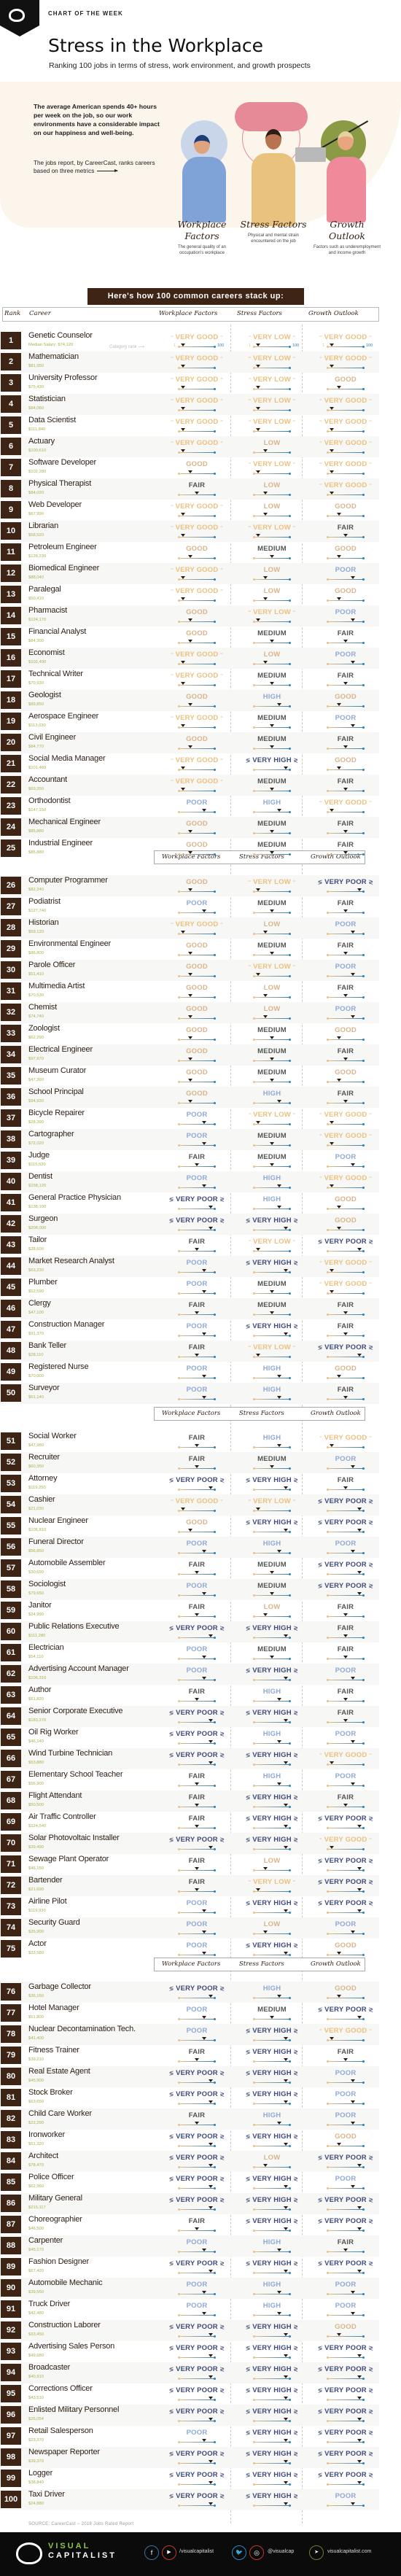 The height and width of the screenshot is (2576, 401). What do you see at coordinates (36, 2081) in the screenshot?
I see `median-salary: $45,900` at bounding box center [36, 2081].